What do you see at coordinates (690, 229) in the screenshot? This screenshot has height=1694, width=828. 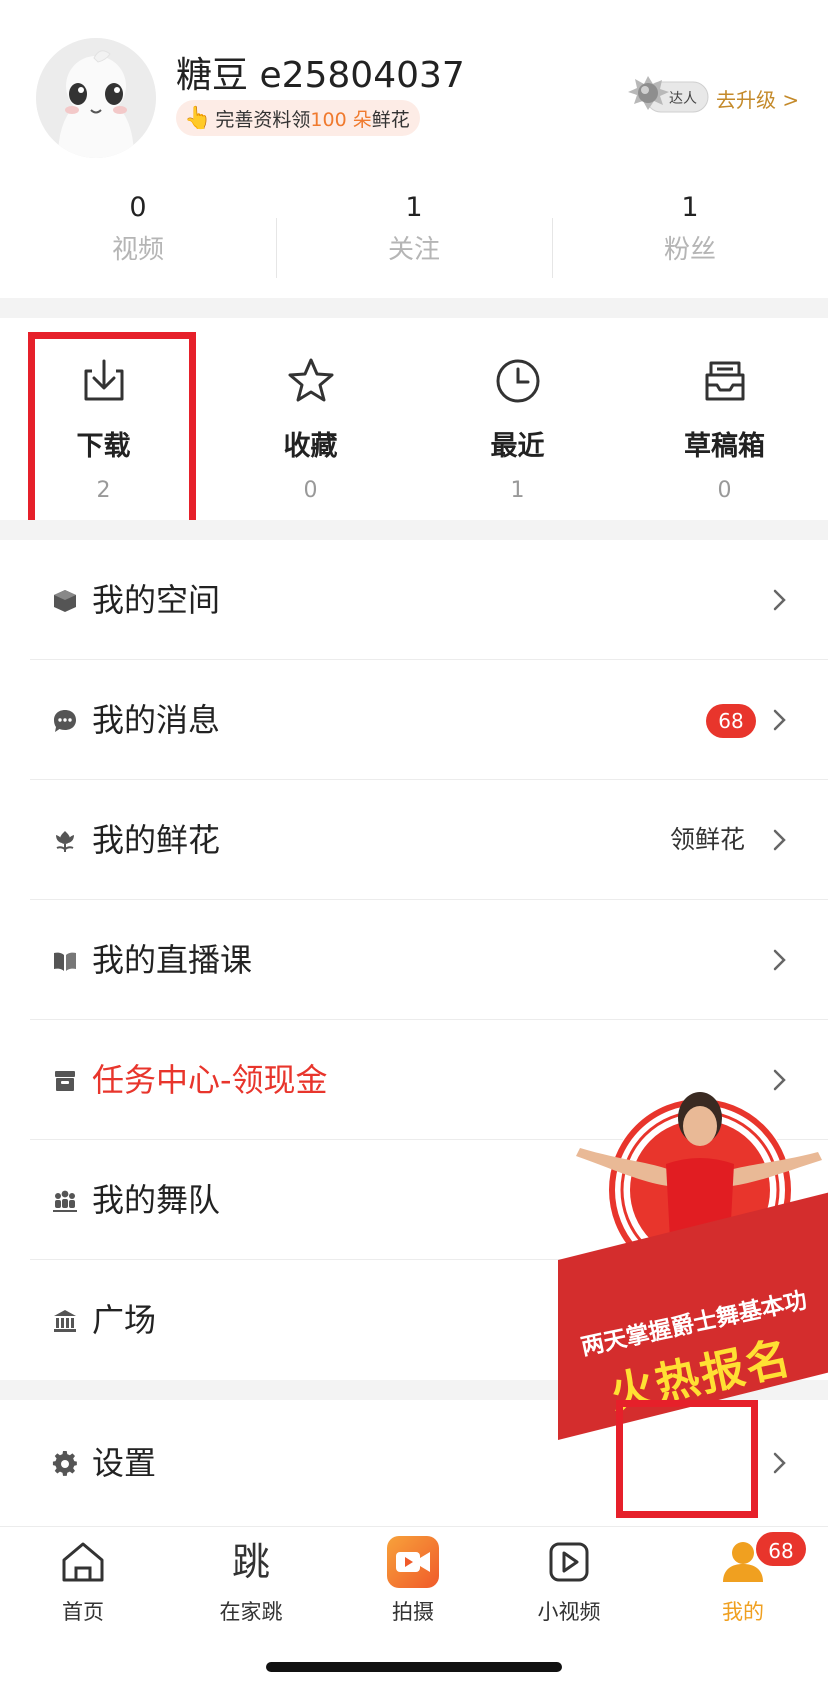 I see `stat-fans: 1 粉丝` at bounding box center [690, 229].